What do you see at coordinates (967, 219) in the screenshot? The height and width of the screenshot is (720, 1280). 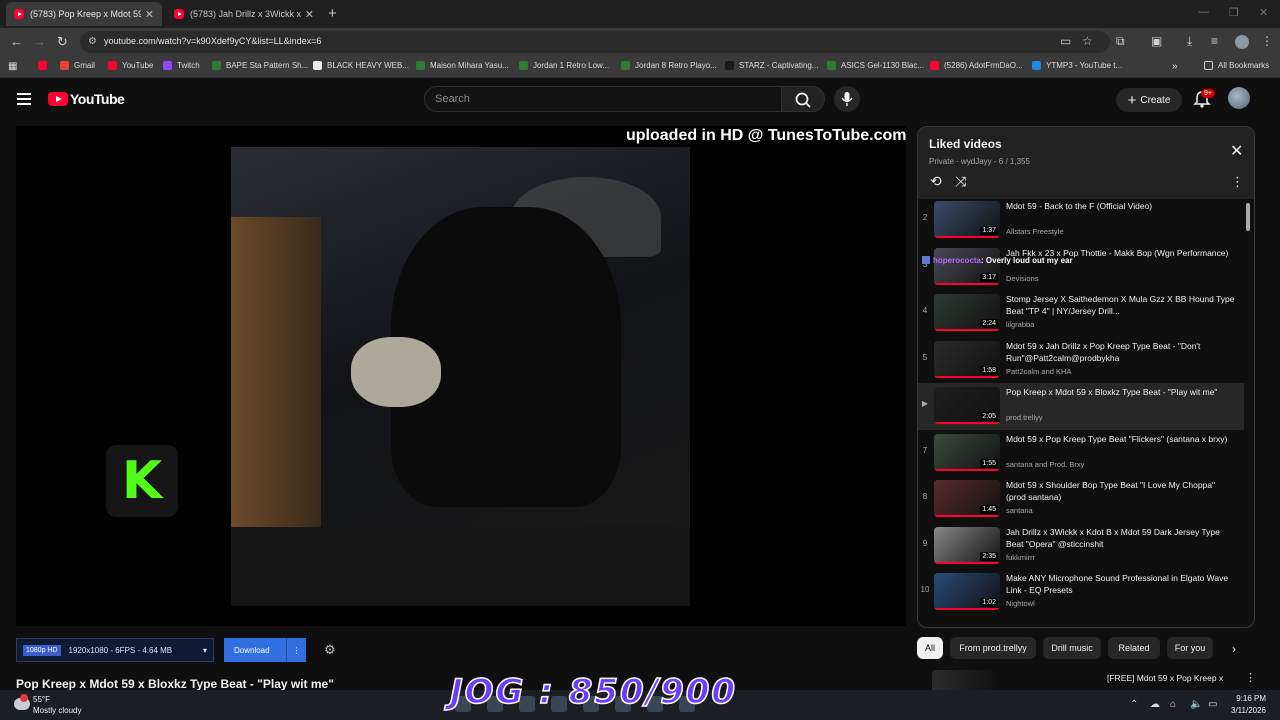 I see `video-thumbnail: 1:37` at bounding box center [967, 219].